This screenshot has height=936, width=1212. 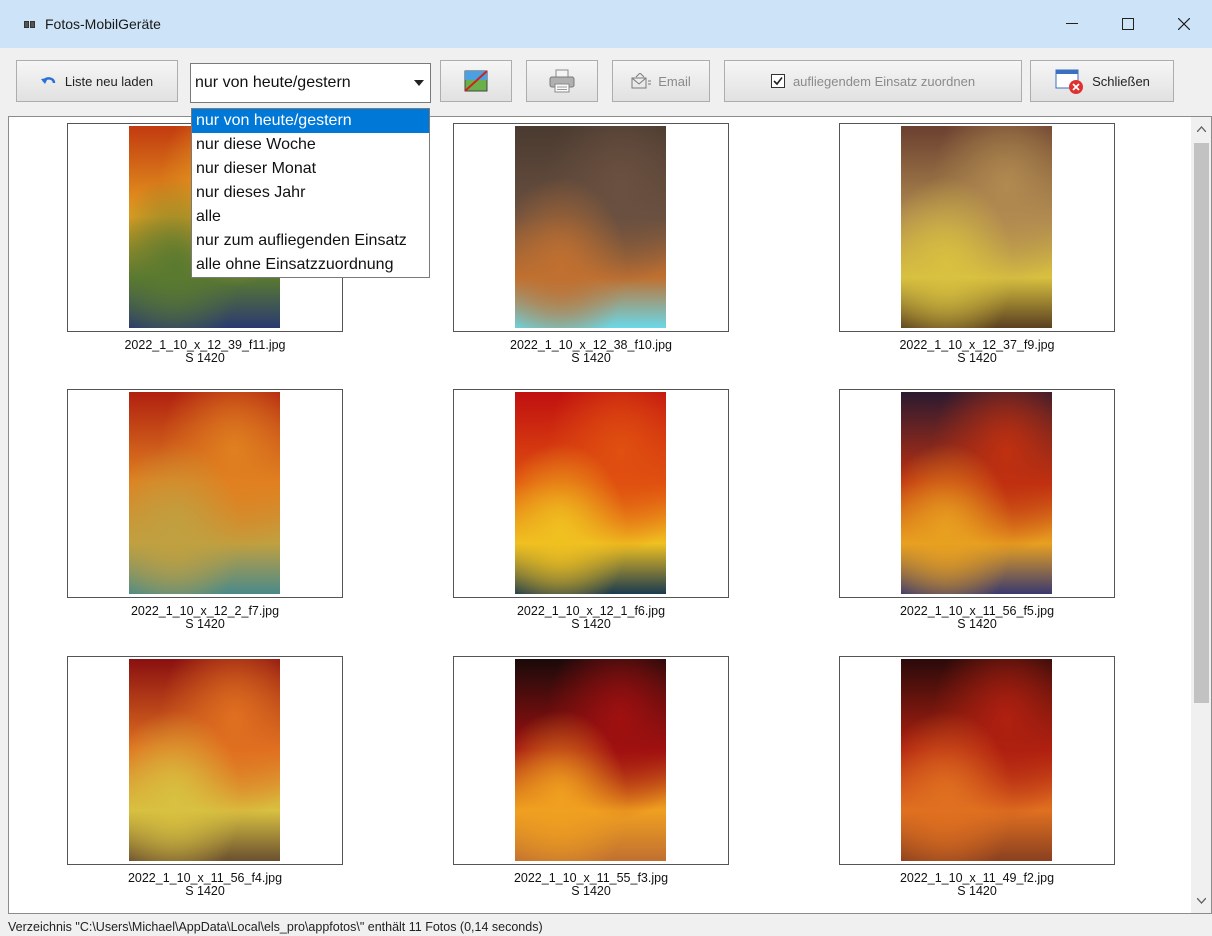 What do you see at coordinates (310, 265) in the screenshot?
I see `dropdown-option: alle ohne Einsatzzuordnung` at bounding box center [310, 265].